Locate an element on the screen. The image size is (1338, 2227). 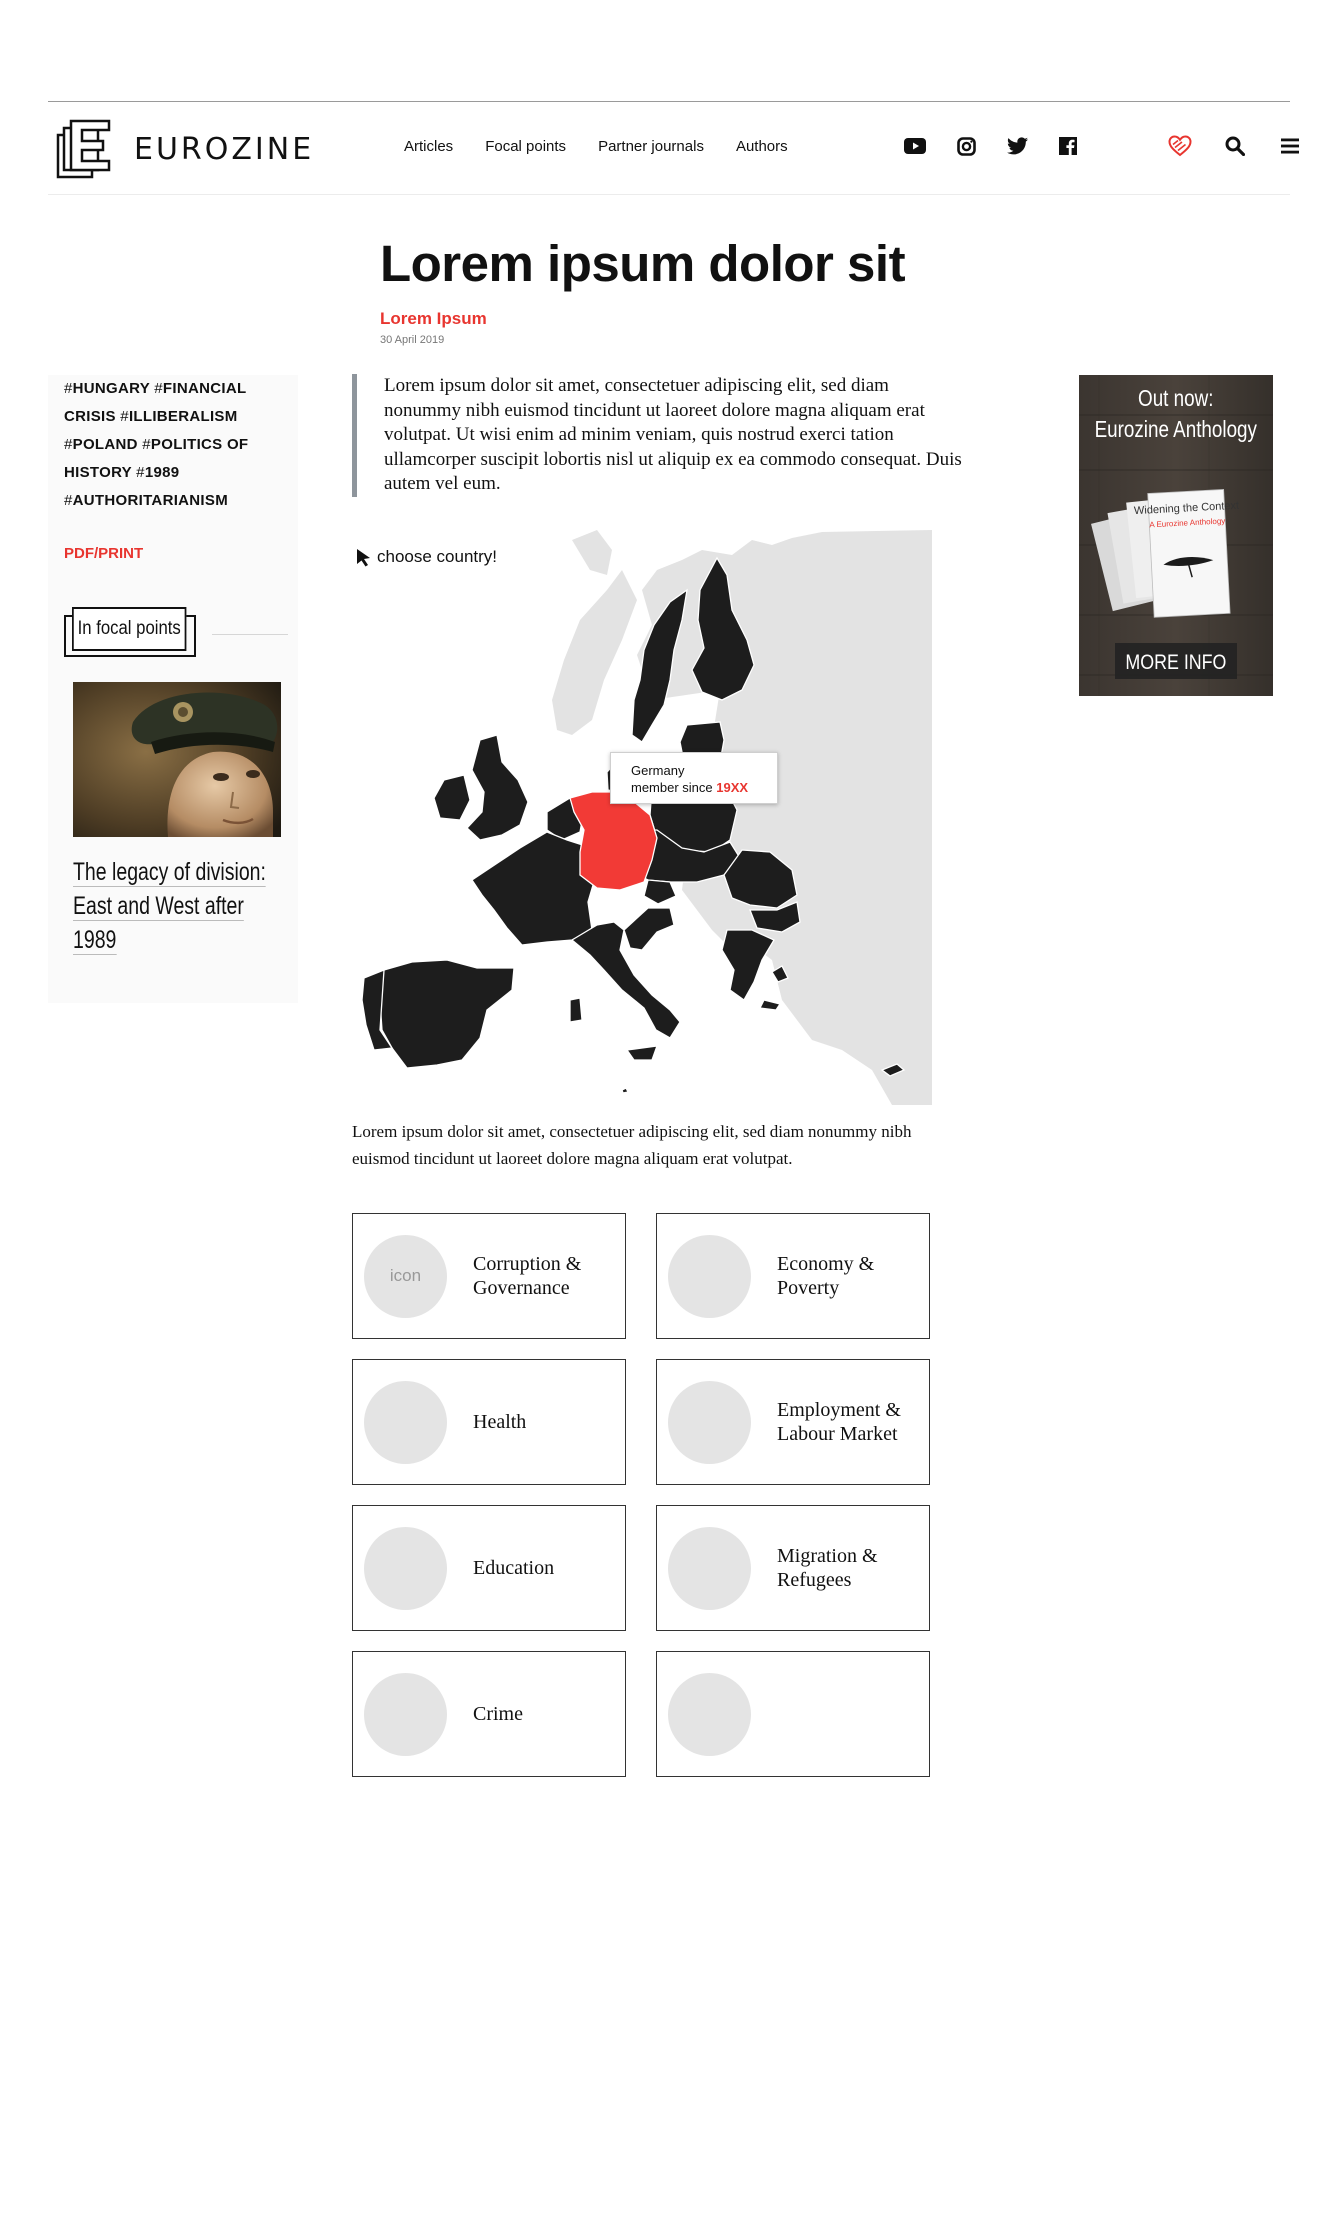
tag-illiberalism: #ILLIBERALISM is located at coordinates (178, 416).